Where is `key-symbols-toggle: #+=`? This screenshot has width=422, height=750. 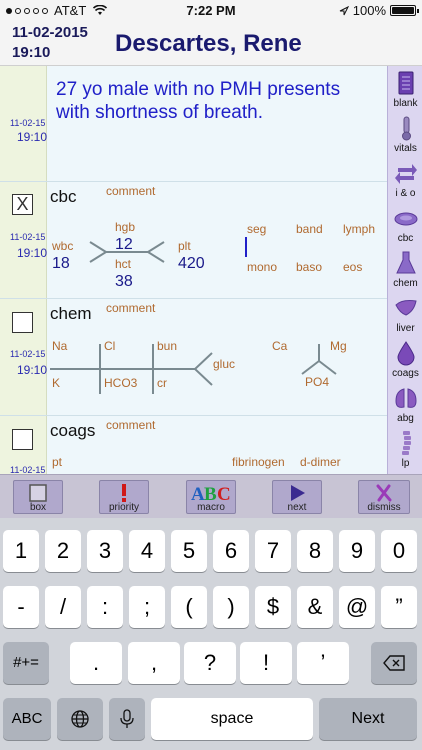 key-symbols-toggle: #+= is located at coordinates (26, 663).